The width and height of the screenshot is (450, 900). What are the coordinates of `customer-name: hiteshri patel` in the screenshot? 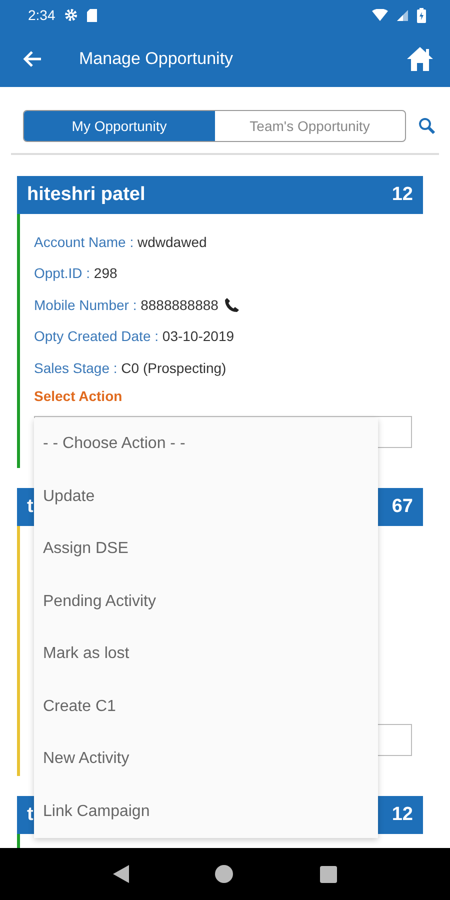 It's located at (86, 195).